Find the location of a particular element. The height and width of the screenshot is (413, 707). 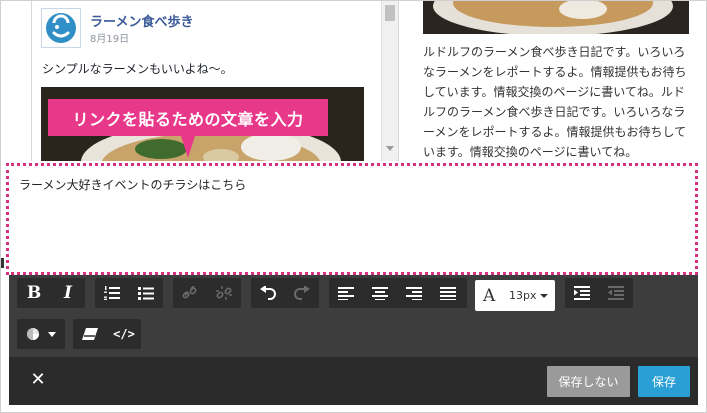

eraser-icon is located at coordinates (90, 334).